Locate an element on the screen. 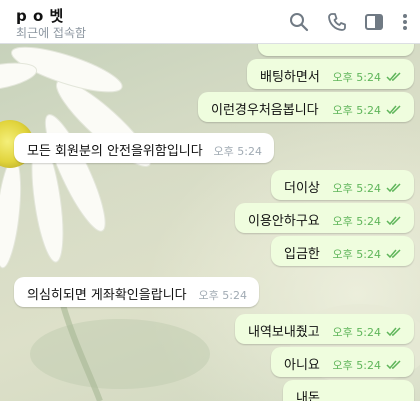 This screenshot has height=401, width=420. phone-icon is located at coordinates (337, 22).